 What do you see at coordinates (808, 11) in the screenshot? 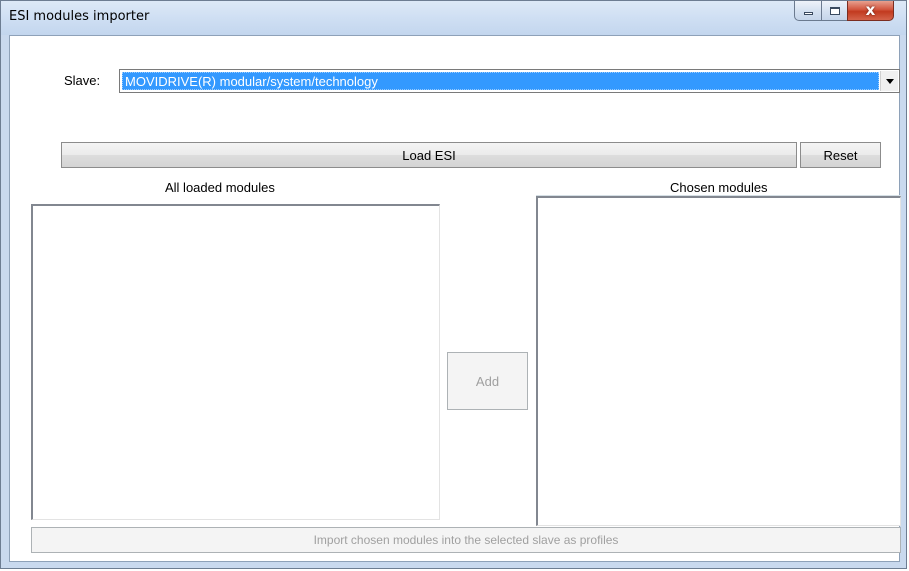
I see `minimize-button` at bounding box center [808, 11].